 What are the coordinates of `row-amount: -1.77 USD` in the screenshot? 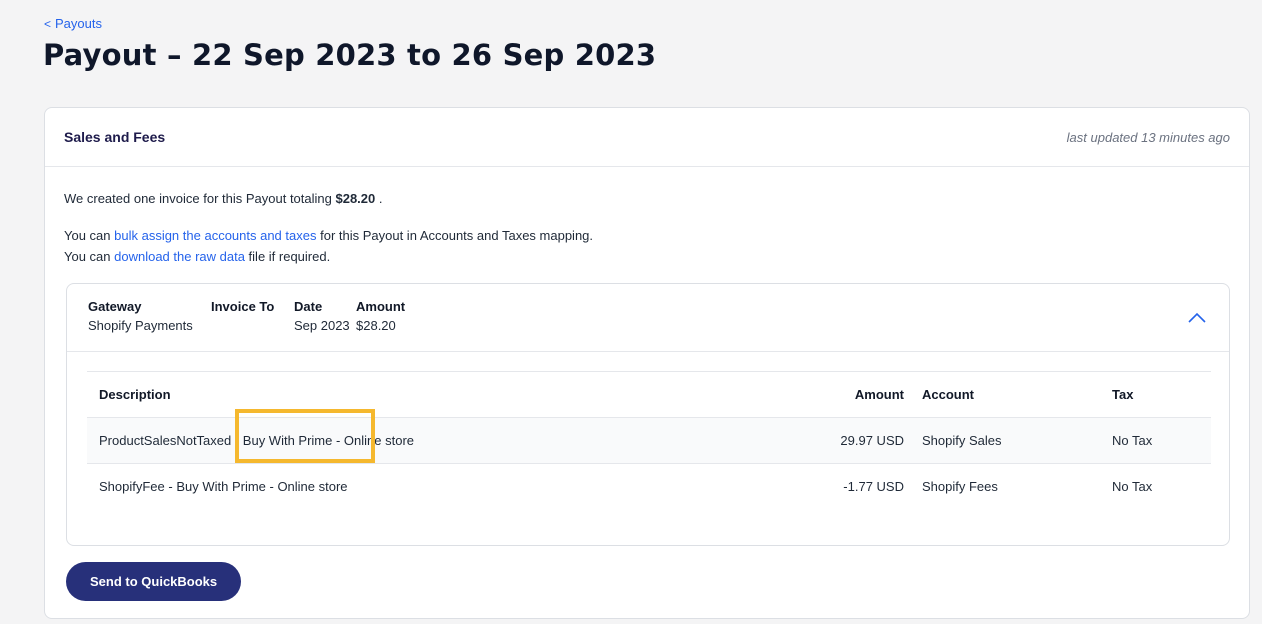 It's located at (873, 486).